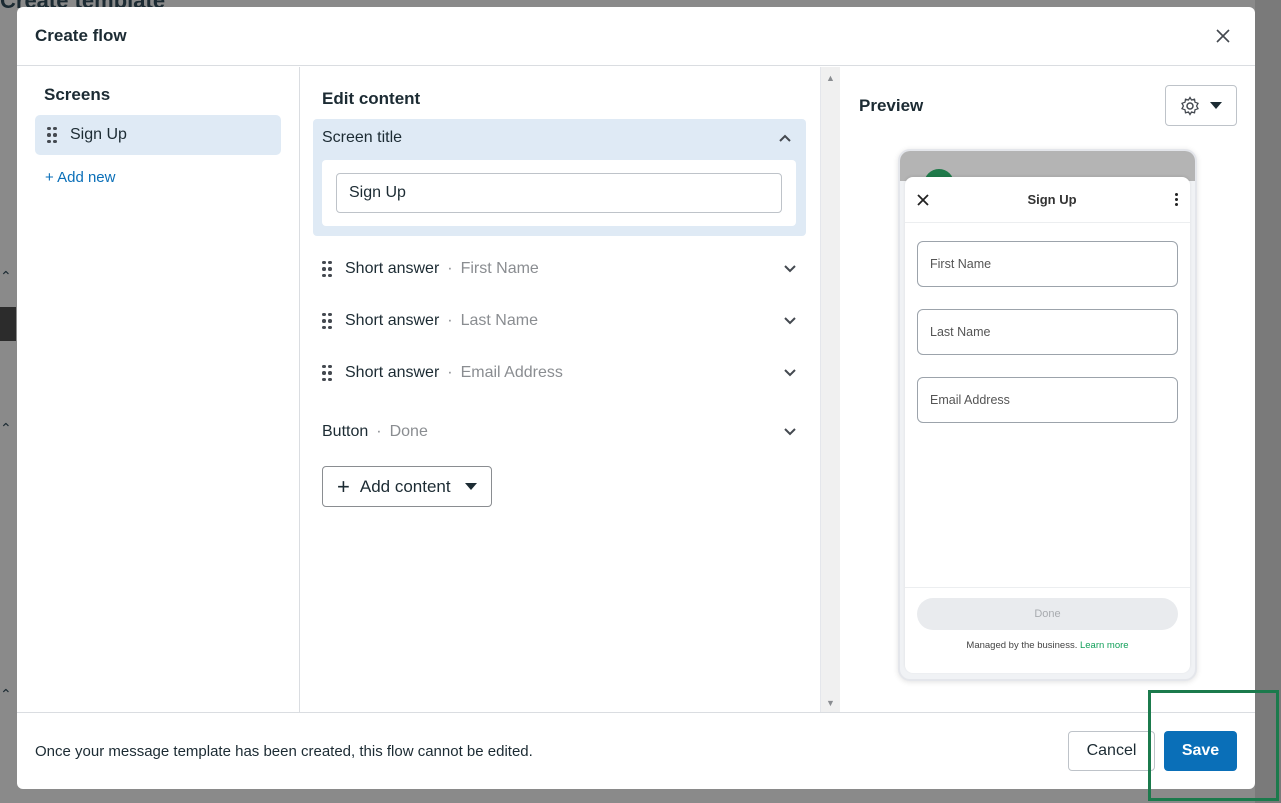 This screenshot has width=1281, height=803. I want to click on preview-heading: Preview, so click(891, 105).